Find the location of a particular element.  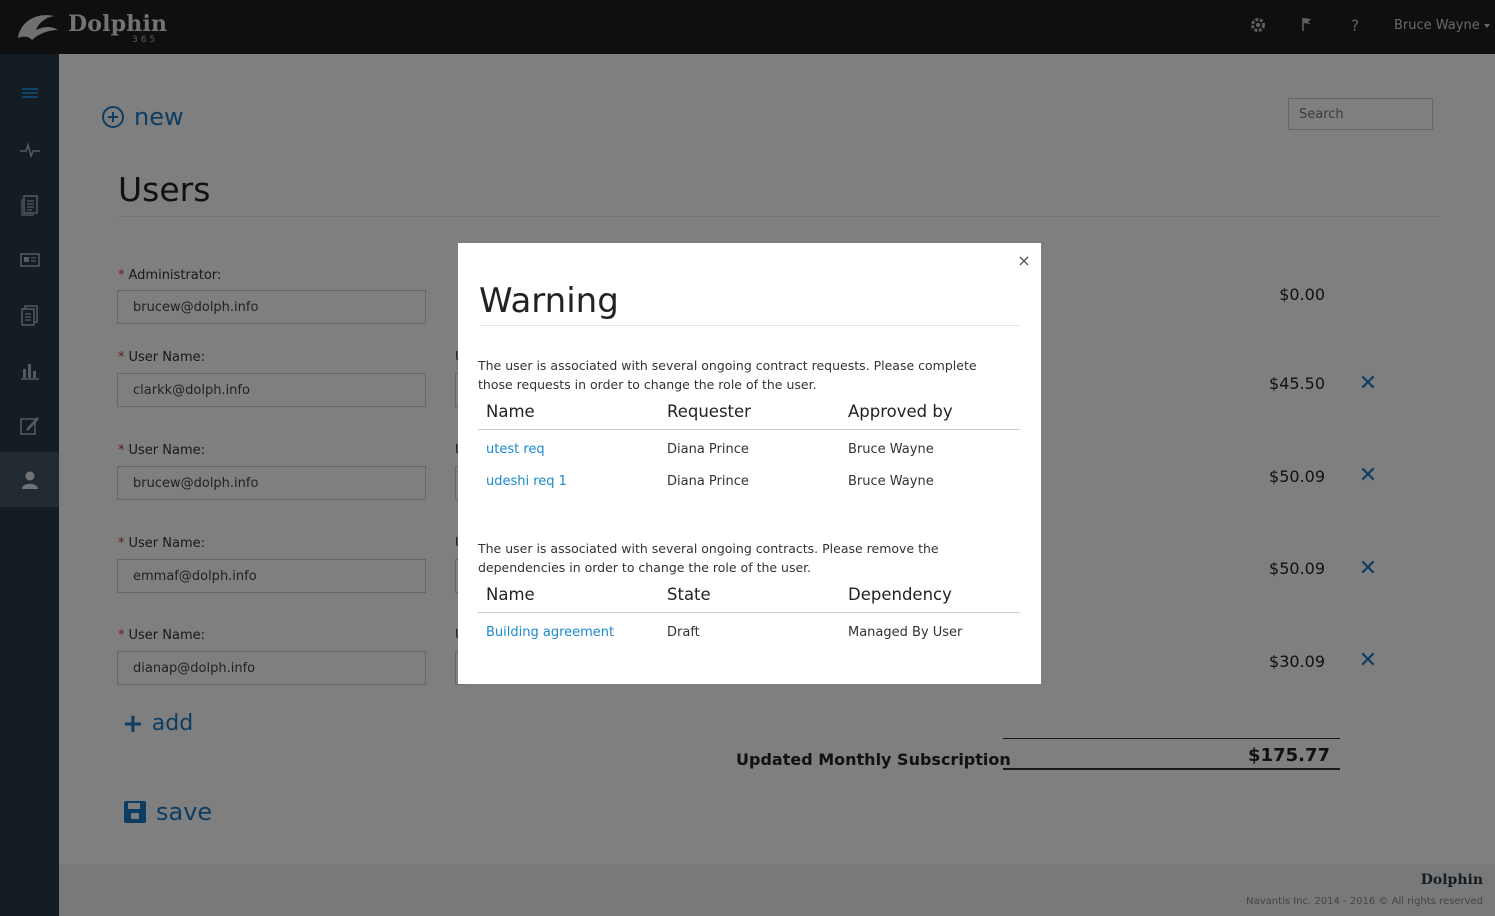

close-icon: × is located at coordinates (1024, 261).